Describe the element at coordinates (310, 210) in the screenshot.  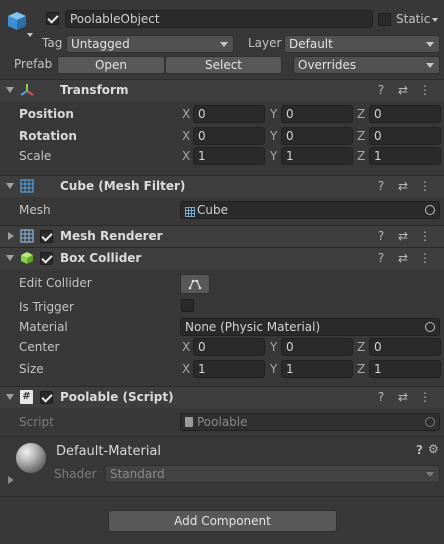
I see `mesh-field: Cube` at that location.